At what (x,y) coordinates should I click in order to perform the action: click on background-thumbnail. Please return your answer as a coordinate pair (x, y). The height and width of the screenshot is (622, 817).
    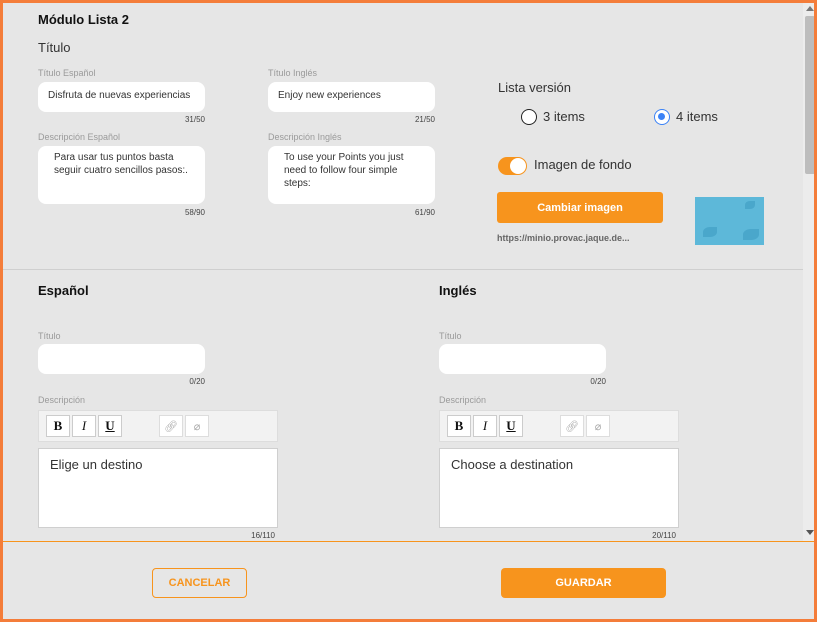
    Looking at the image, I should click on (729, 221).